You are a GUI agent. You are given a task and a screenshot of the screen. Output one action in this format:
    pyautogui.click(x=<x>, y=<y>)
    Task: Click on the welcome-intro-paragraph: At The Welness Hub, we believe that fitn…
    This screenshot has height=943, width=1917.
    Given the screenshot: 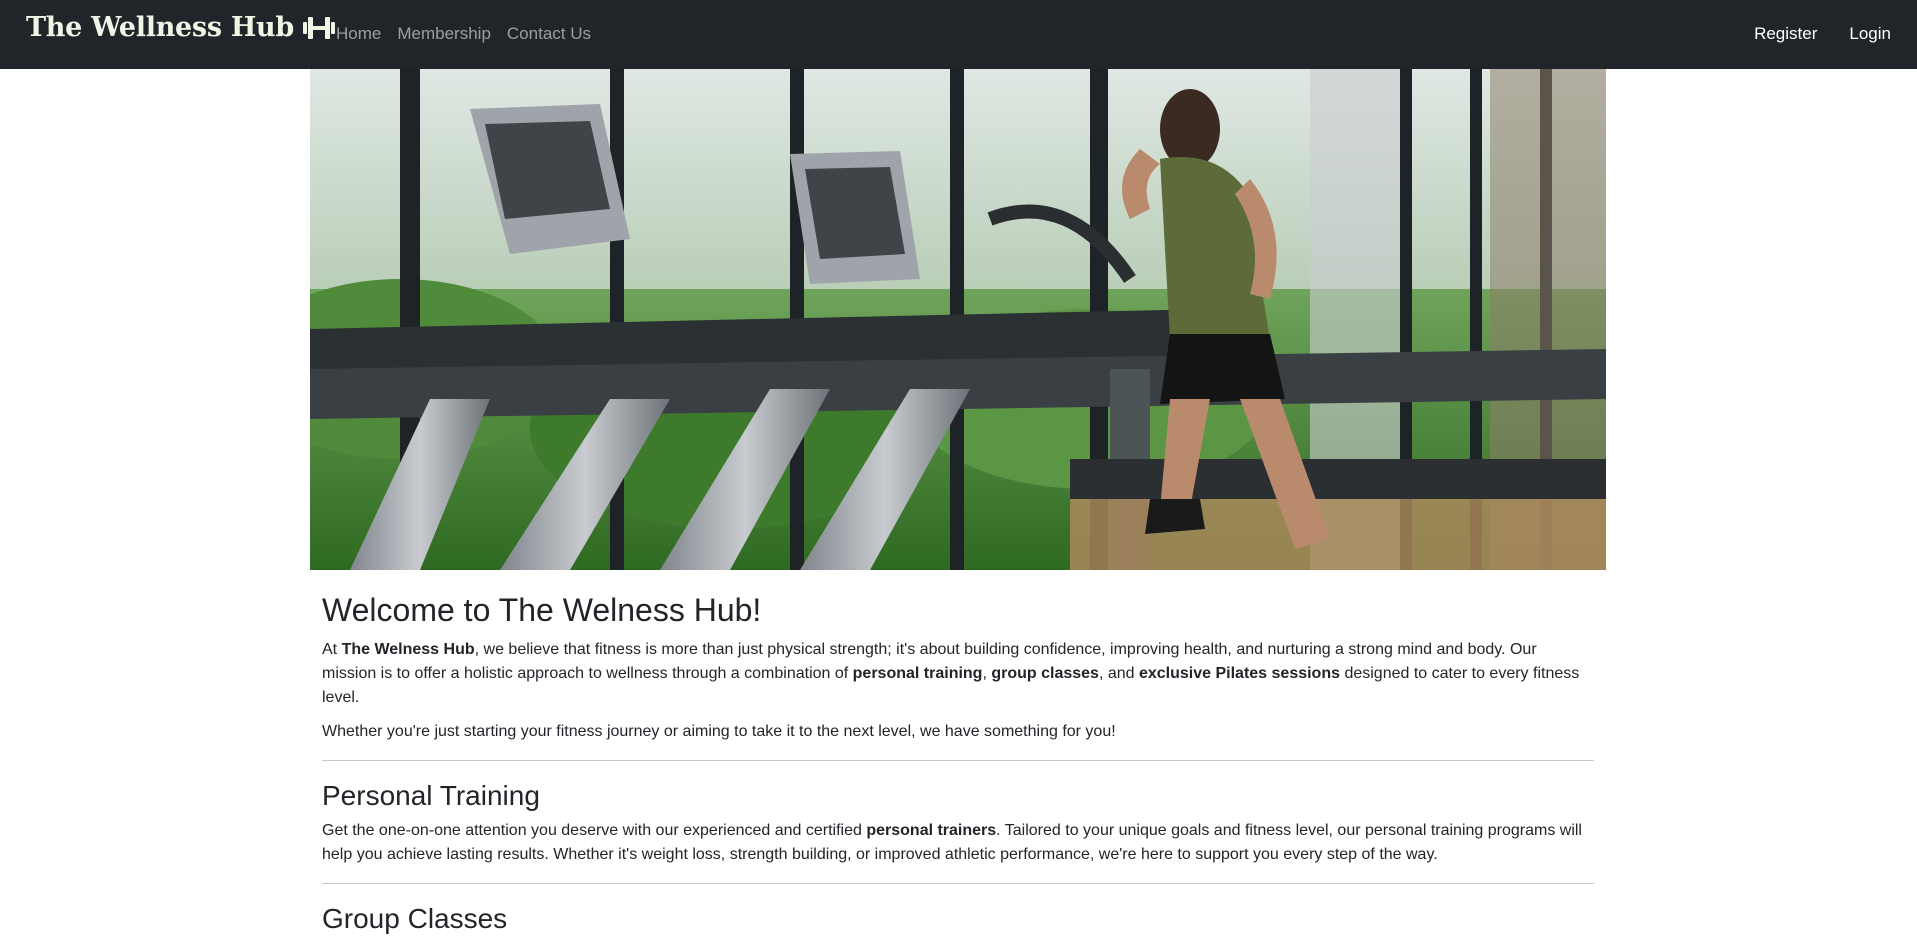 What is the action you would take?
    pyautogui.click(x=951, y=673)
    